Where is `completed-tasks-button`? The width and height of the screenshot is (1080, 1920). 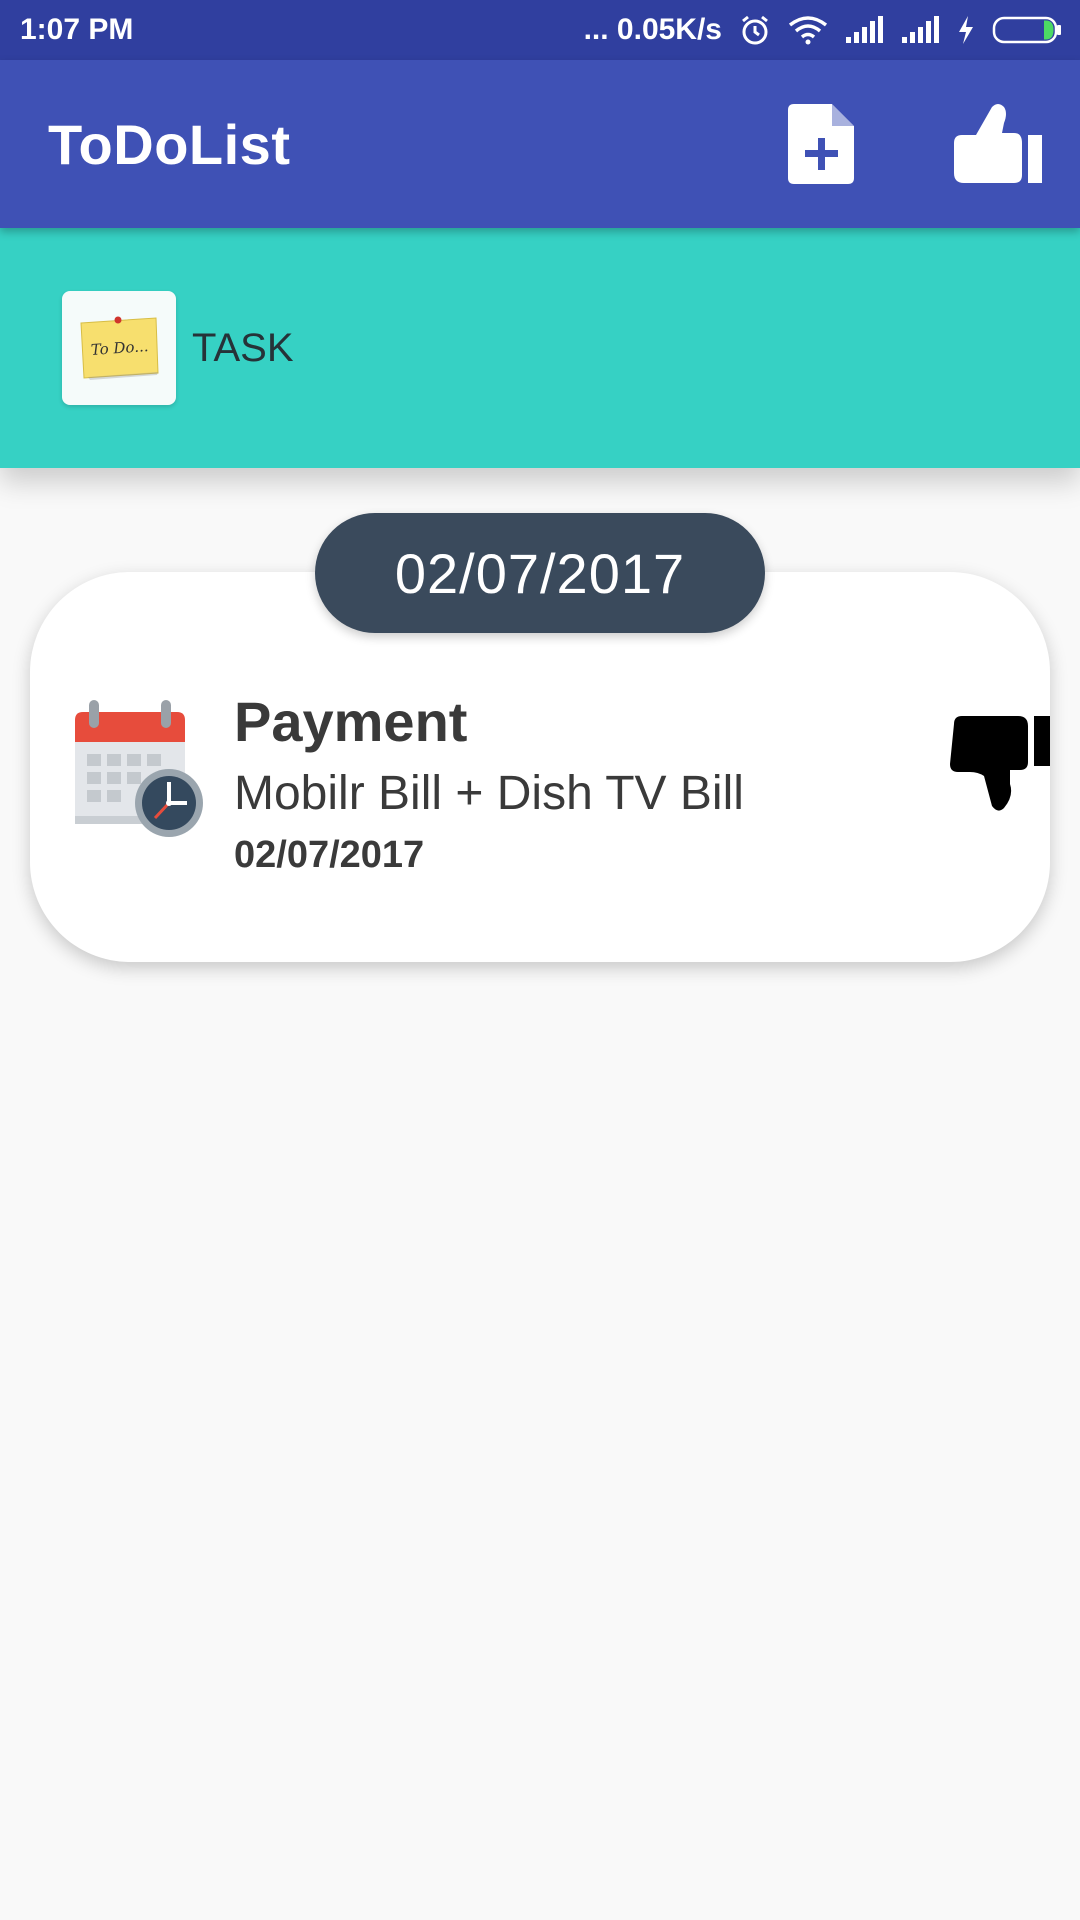
completed-tasks-button is located at coordinates (997, 144).